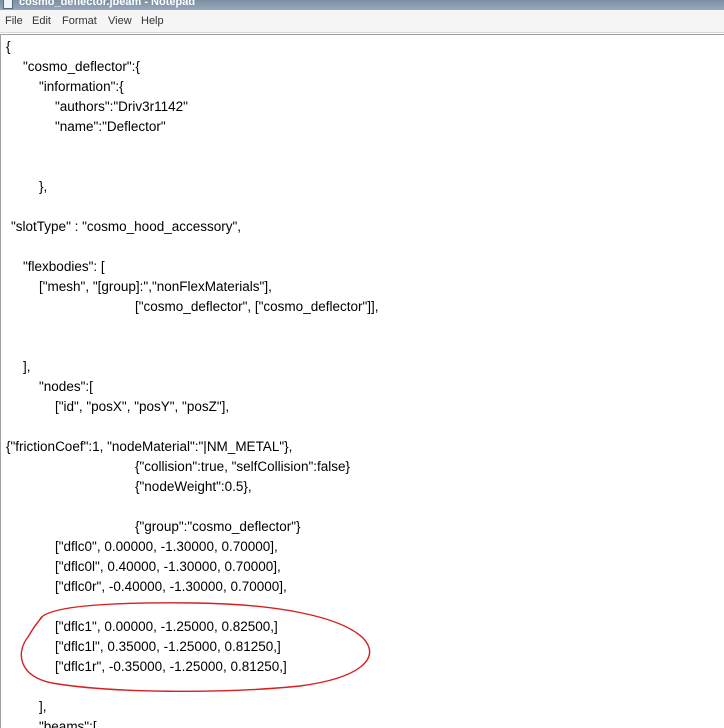 Image resolution: width=724 pixels, height=728 pixels. Describe the element at coordinates (171, 666) in the screenshot. I see `code-line: ["dflc1r", -0.35000, -1.25000, 0.81250,]` at that location.